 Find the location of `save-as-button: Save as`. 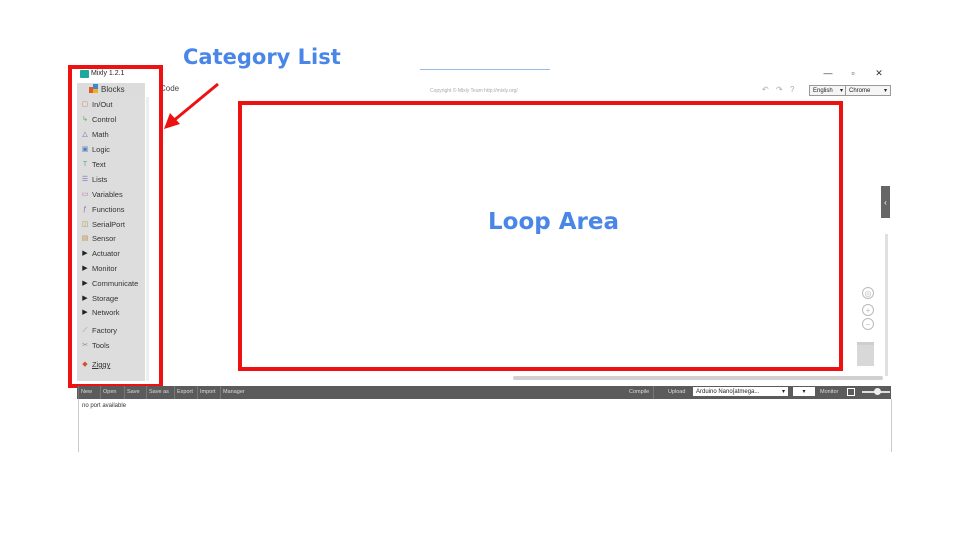

save-as-button: Save as is located at coordinates (159, 392).